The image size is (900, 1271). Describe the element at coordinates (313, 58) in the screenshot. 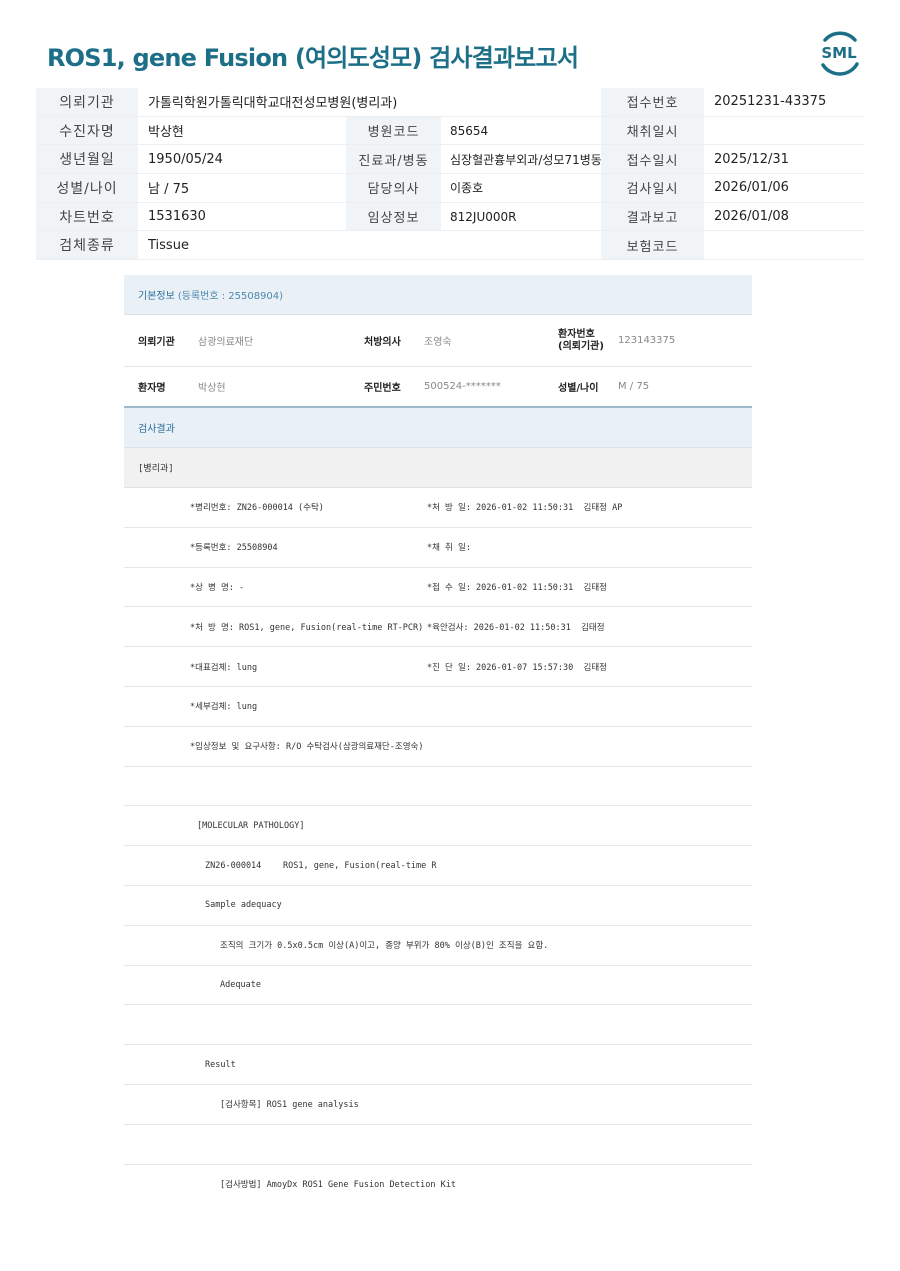

I see `page-title: ROS1, gene Fusion (여의도성모) 검사결과보고서` at that location.